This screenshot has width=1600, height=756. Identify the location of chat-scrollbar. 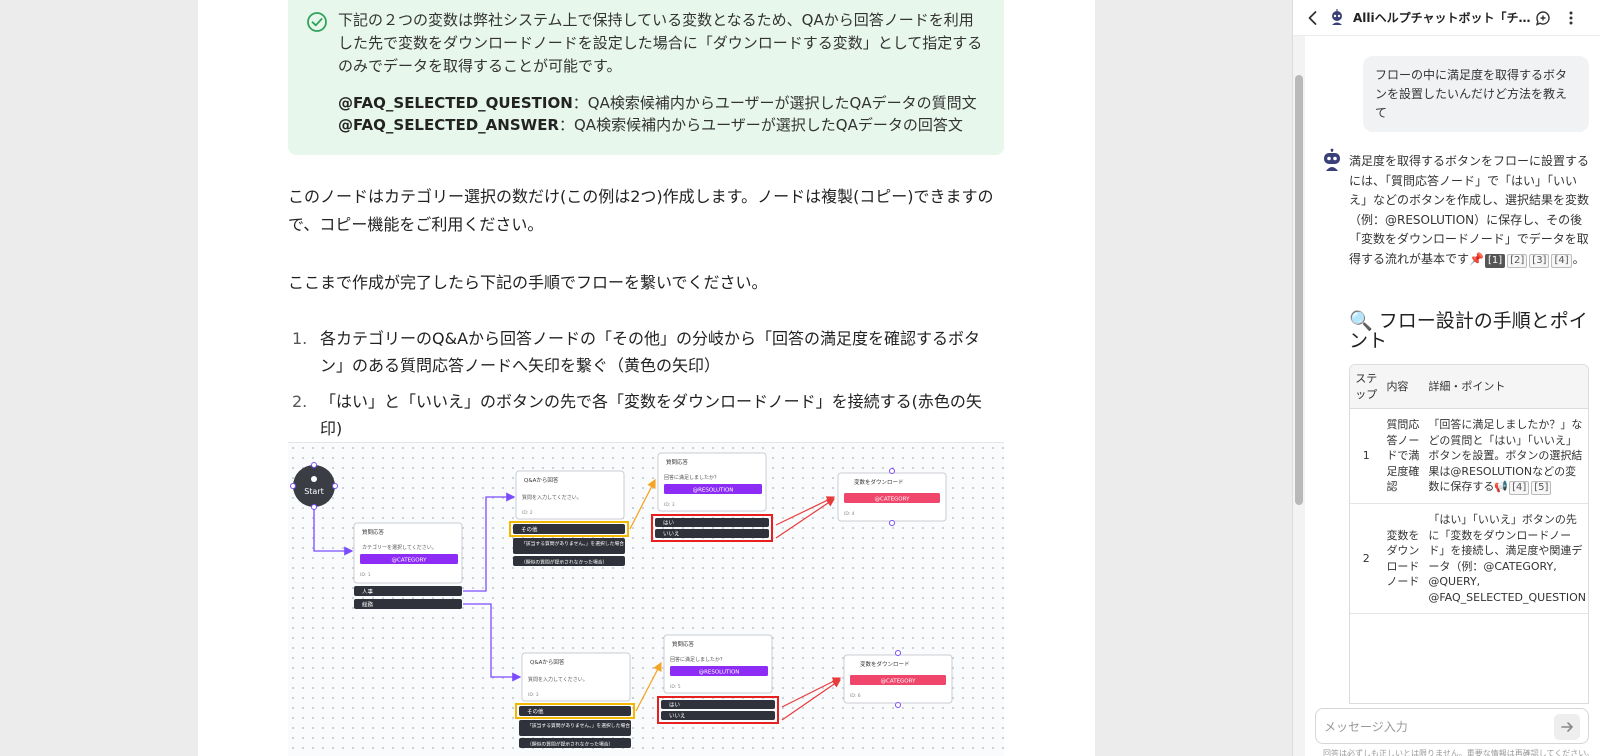
(1299, 378).